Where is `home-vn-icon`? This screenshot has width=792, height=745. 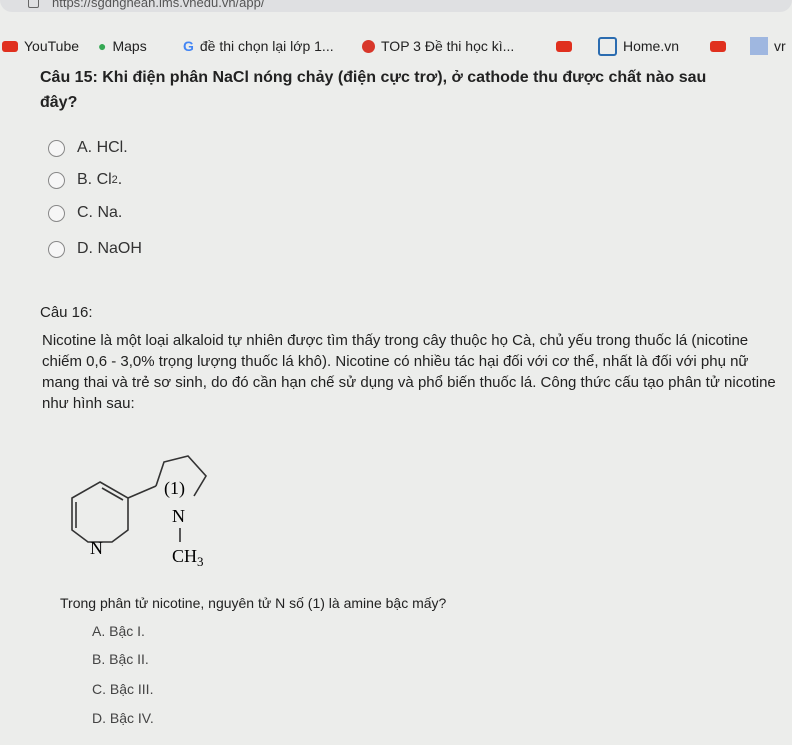
home-vn-icon is located at coordinates (607, 46).